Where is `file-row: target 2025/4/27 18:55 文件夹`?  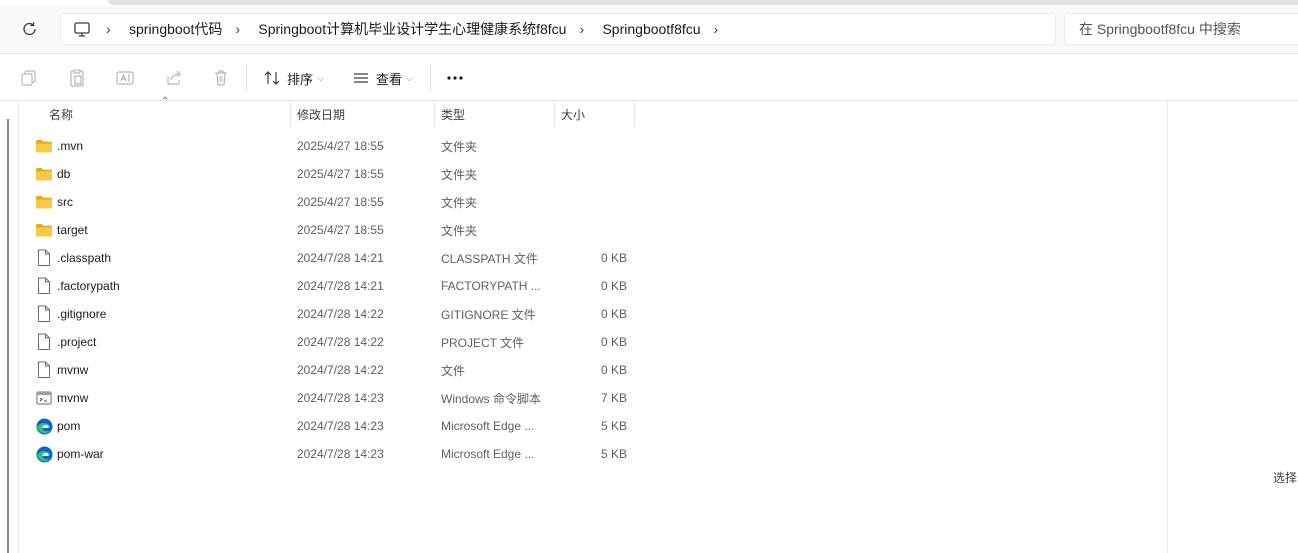
file-row: target 2025/4/27 18:55 文件夹 is located at coordinates (333, 230).